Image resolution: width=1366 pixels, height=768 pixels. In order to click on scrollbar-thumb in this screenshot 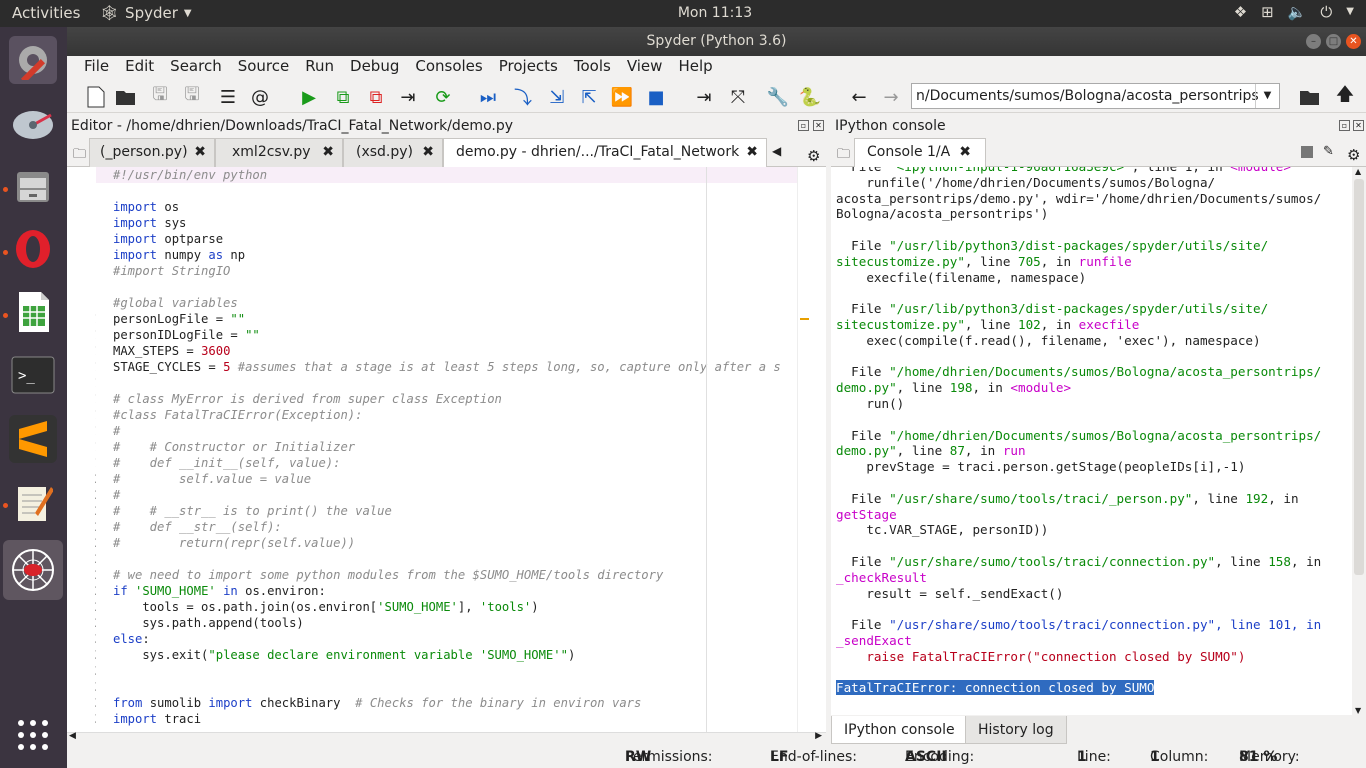, I will do `click(1359, 377)`.